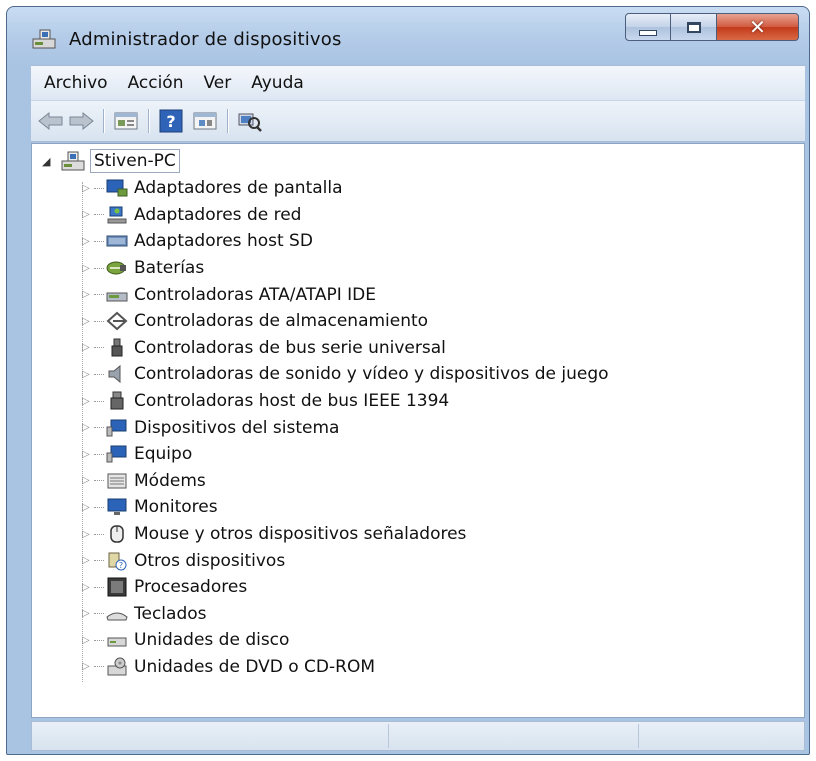  I want to click on tree-item: ▷ Unidades de disco, so click(442, 640).